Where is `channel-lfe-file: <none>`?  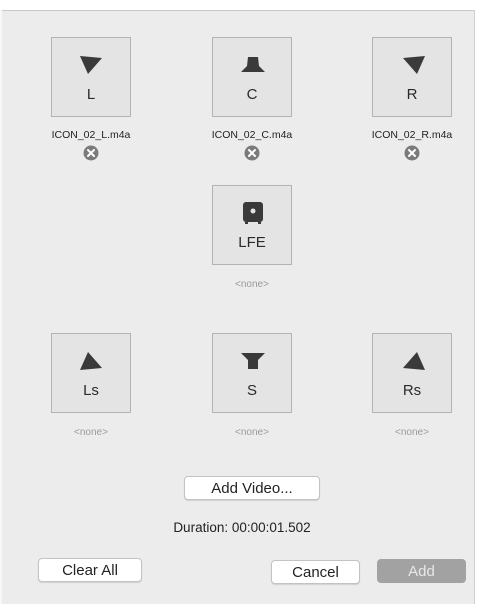 channel-lfe-file: <none> is located at coordinates (252, 284).